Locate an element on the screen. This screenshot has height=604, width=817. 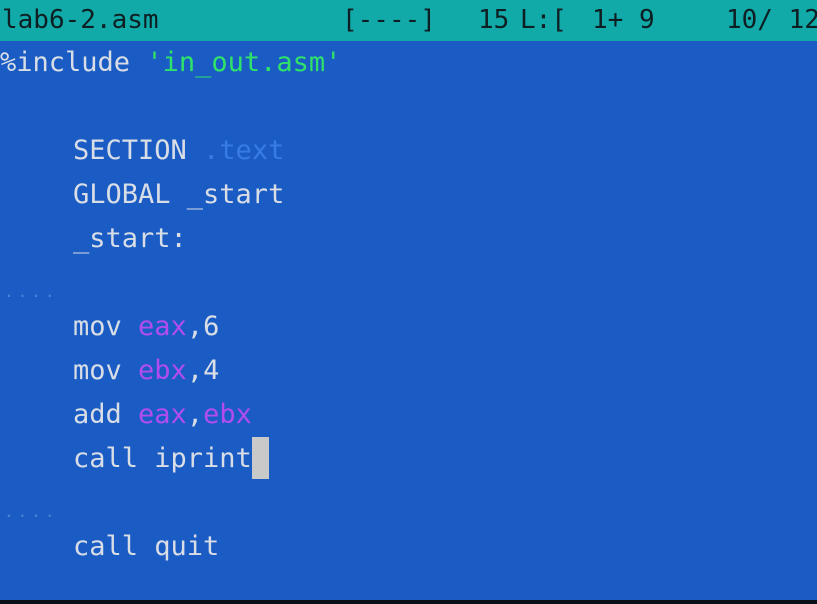
code-line-add: add eax,ebx is located at coordinates (162, 415).